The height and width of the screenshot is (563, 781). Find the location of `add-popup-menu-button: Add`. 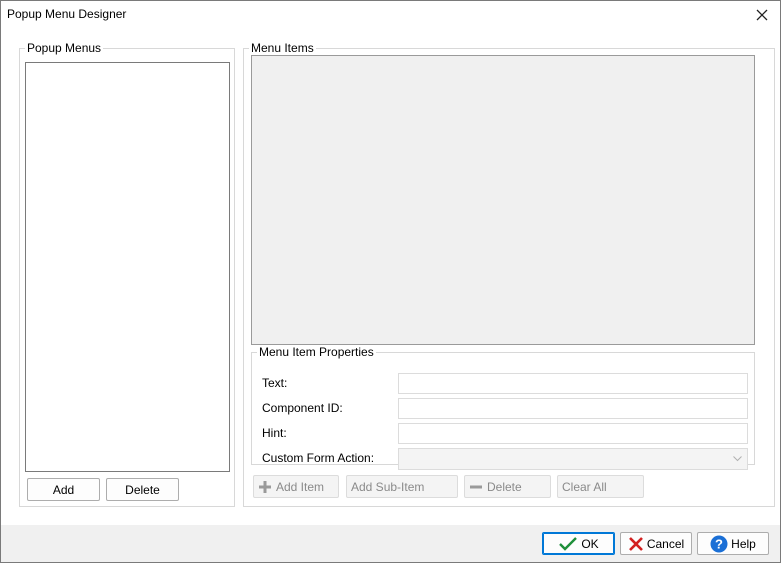

add-popup-menu-button: Add is located at coordinates (63, 489).